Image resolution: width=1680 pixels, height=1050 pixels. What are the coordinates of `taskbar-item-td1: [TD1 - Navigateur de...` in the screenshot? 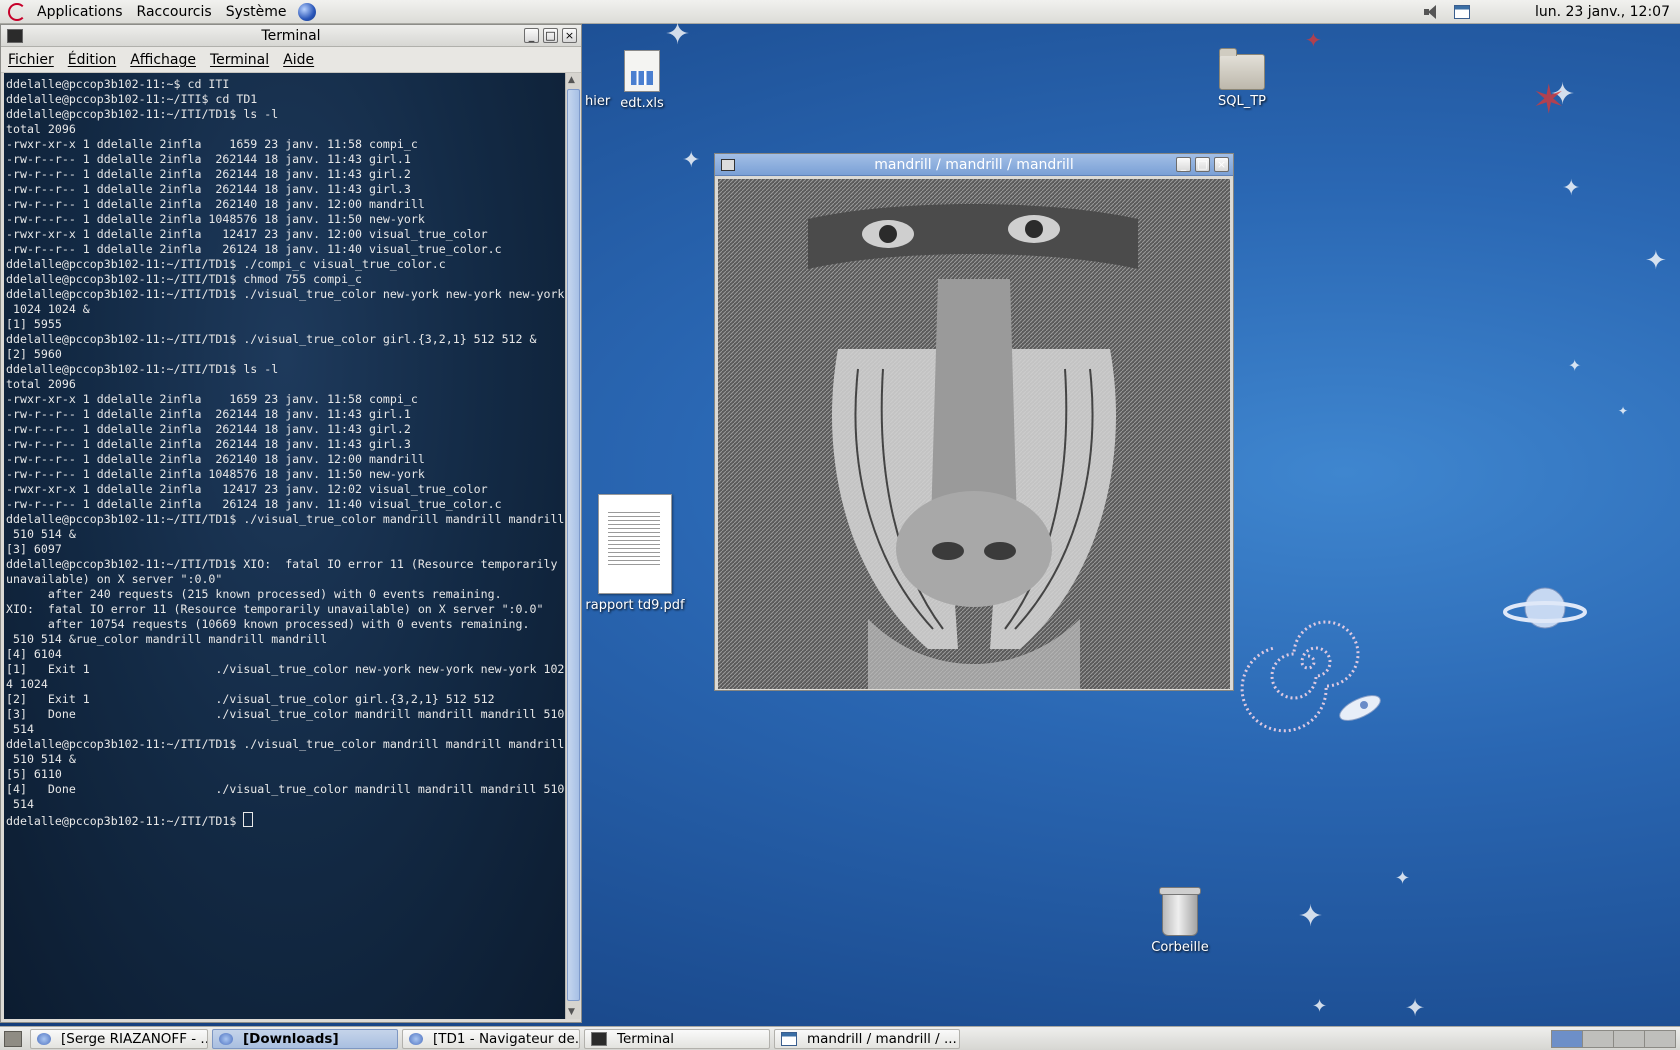 It's located at (491, 1038).